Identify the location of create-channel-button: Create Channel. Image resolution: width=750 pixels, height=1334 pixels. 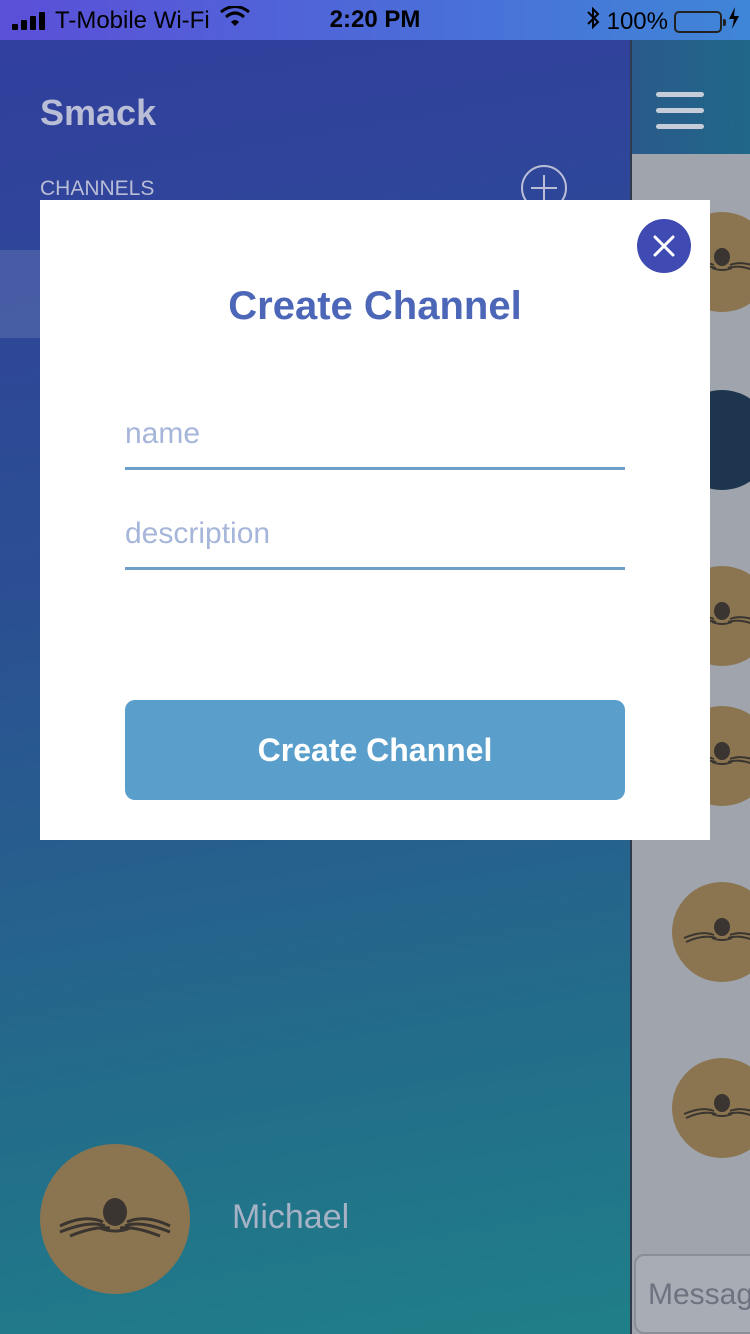
(375, 750).